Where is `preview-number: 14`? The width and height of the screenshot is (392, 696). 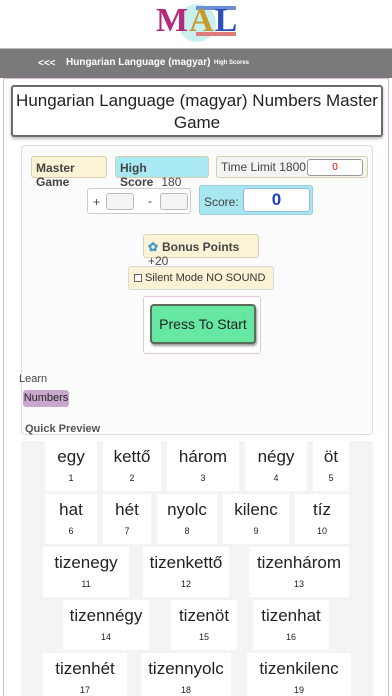
preview-number: 14 is located at coordinates (105, 637).